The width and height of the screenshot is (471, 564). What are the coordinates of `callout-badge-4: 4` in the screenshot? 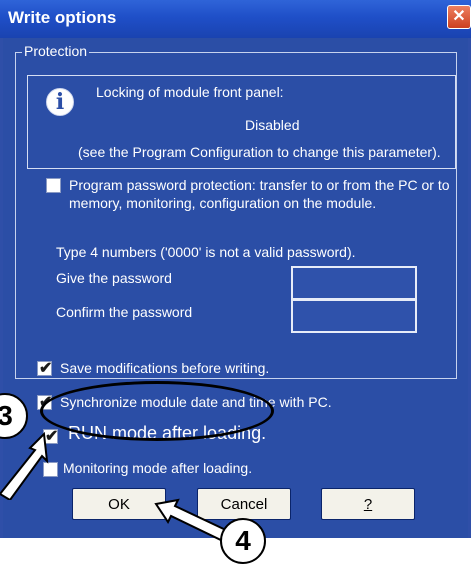 It's located at (243, 541).